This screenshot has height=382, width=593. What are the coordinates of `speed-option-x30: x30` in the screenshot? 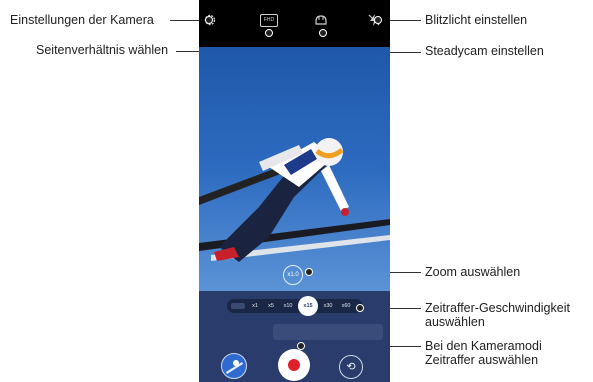 It's located at (328, 306).